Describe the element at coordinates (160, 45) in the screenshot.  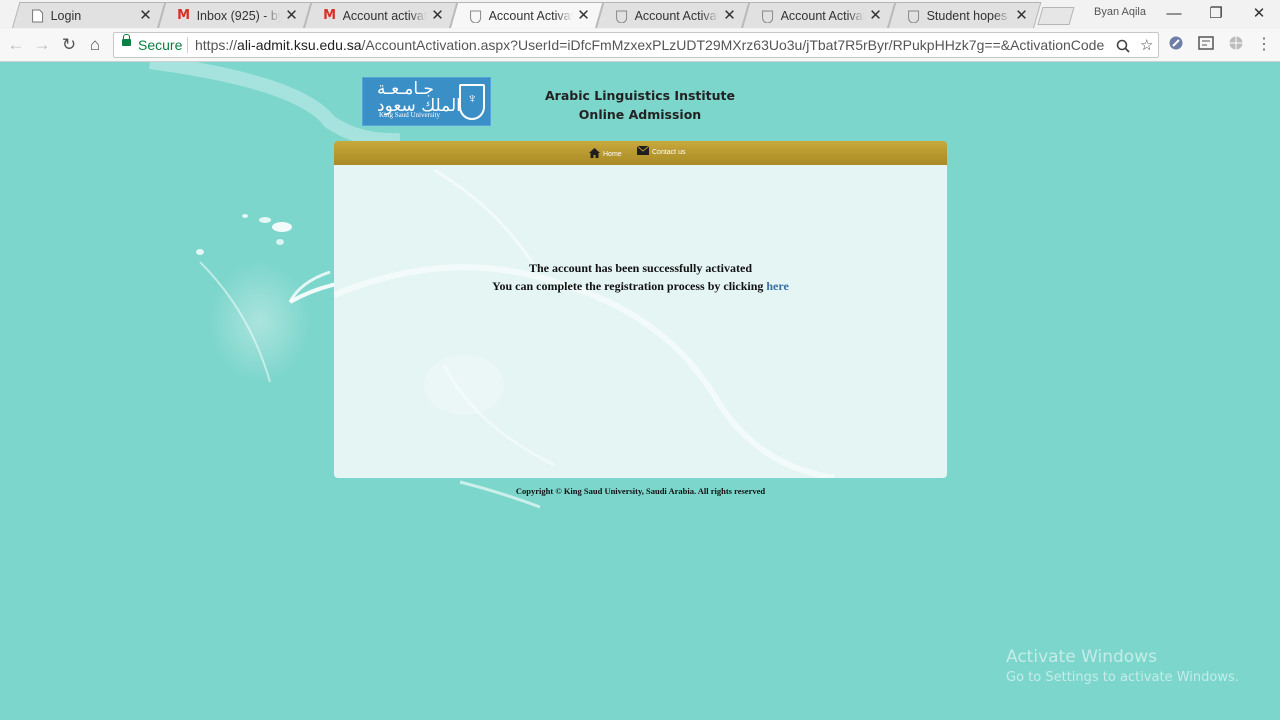
I see `secure-label: Secure` at that location.